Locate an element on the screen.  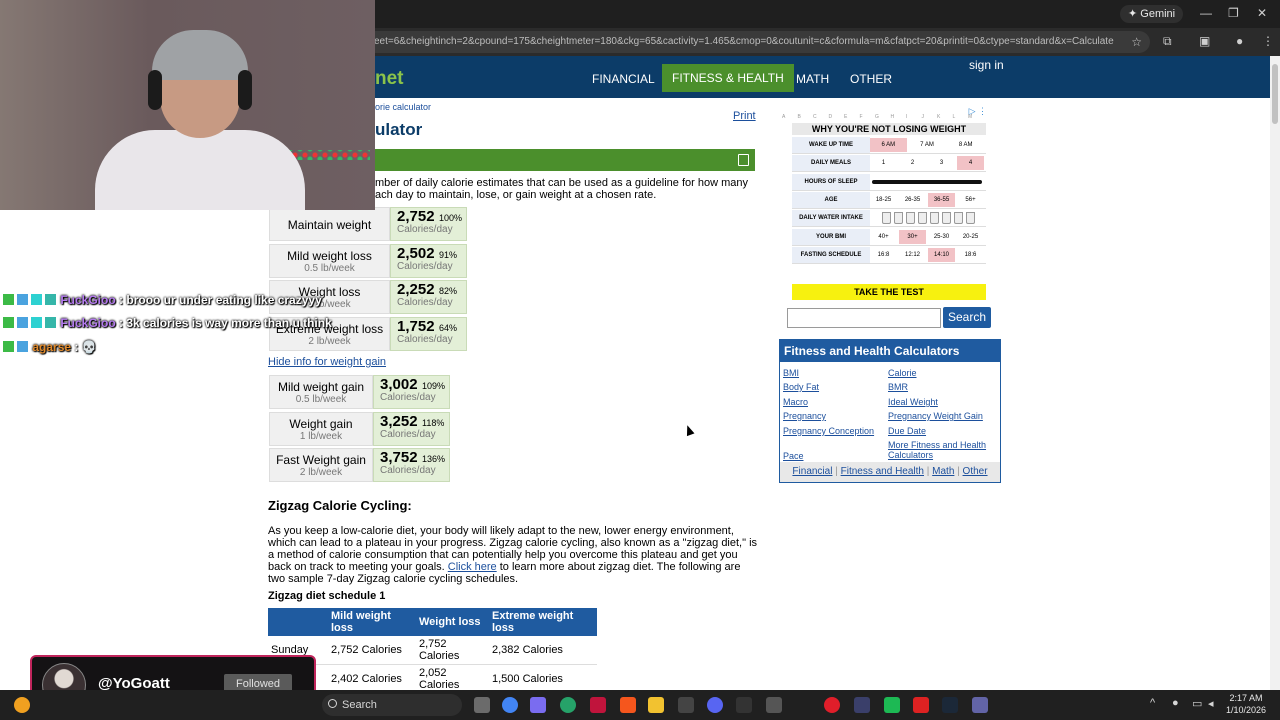
keyboard-icon is located at coordinates (774, 705).